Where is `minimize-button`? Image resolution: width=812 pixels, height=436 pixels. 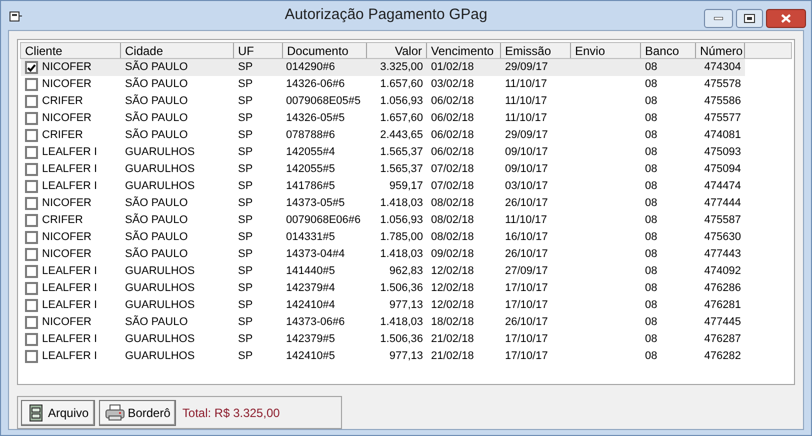
minimize-button is located at coordinates (718, 18).